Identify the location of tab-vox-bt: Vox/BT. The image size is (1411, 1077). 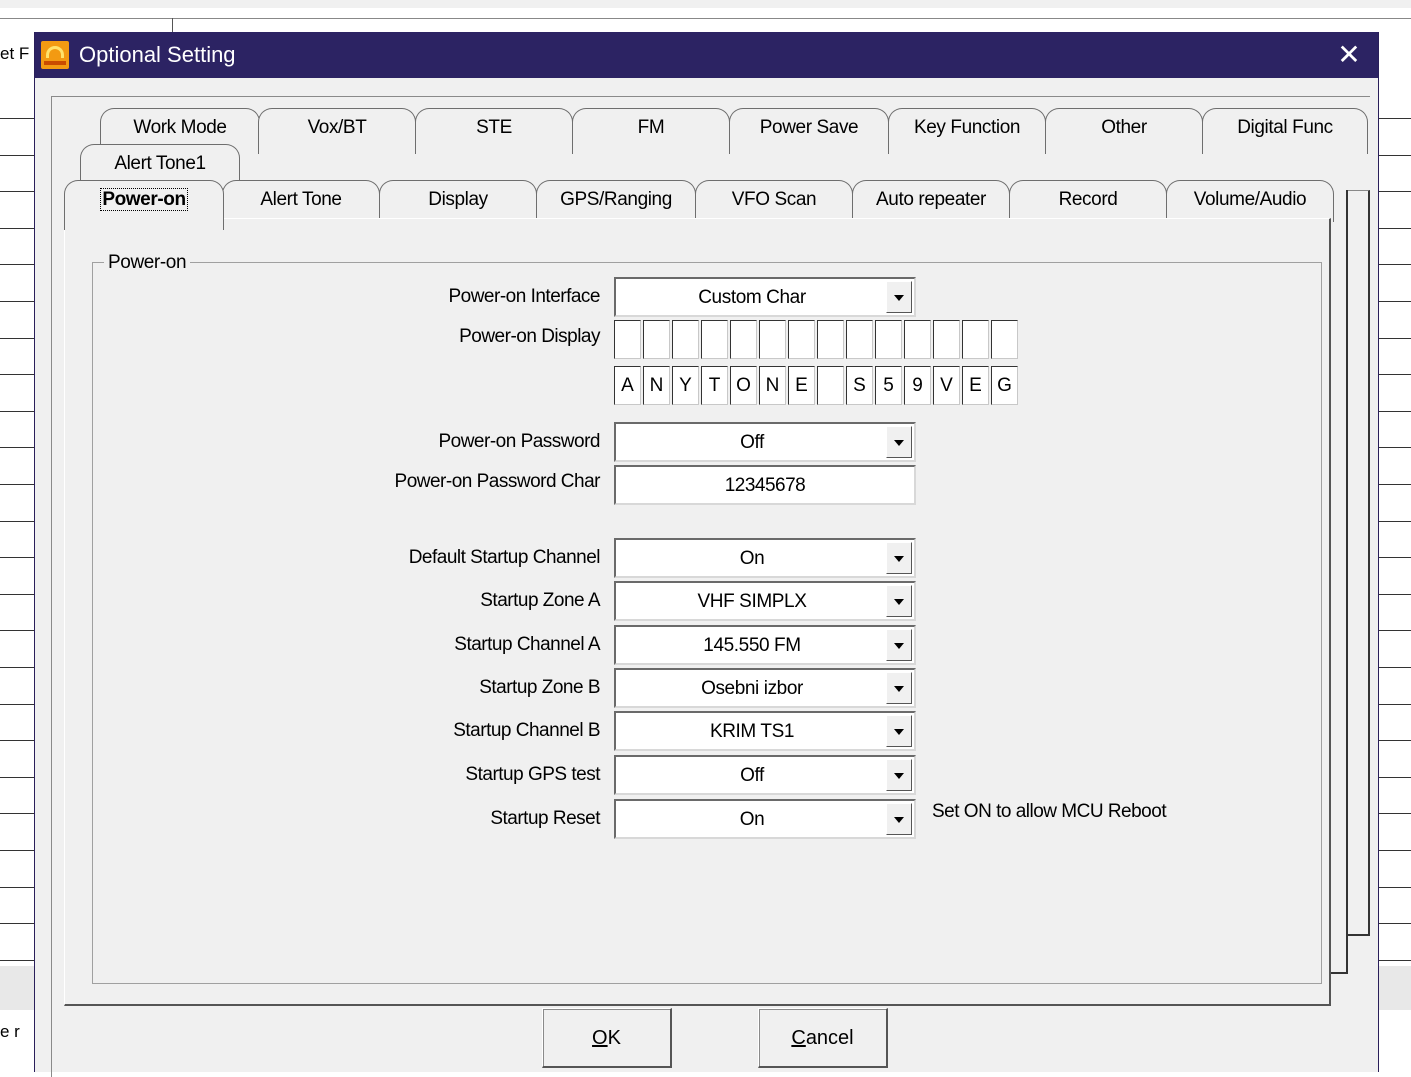
(337, 131).